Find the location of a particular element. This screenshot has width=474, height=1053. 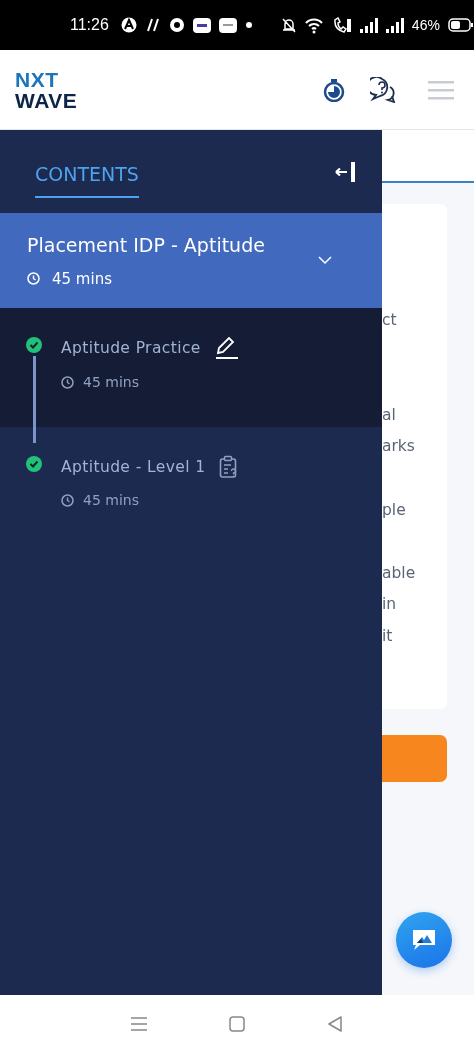

bell-muted-icon is located at coordinates (288, 25).